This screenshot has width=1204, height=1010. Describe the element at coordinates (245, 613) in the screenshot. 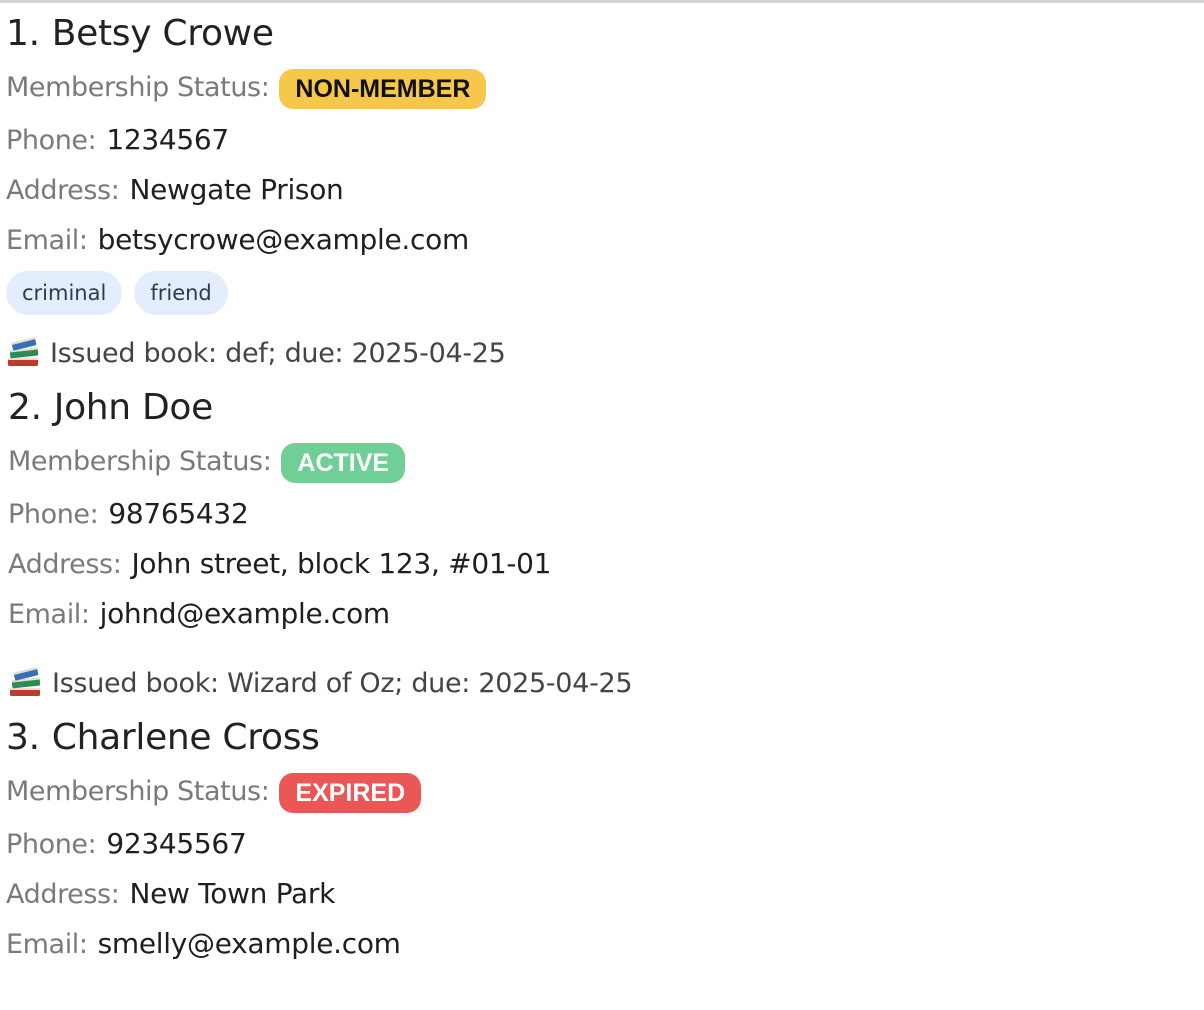

I see `email-value: johnd@example.com` at that location.